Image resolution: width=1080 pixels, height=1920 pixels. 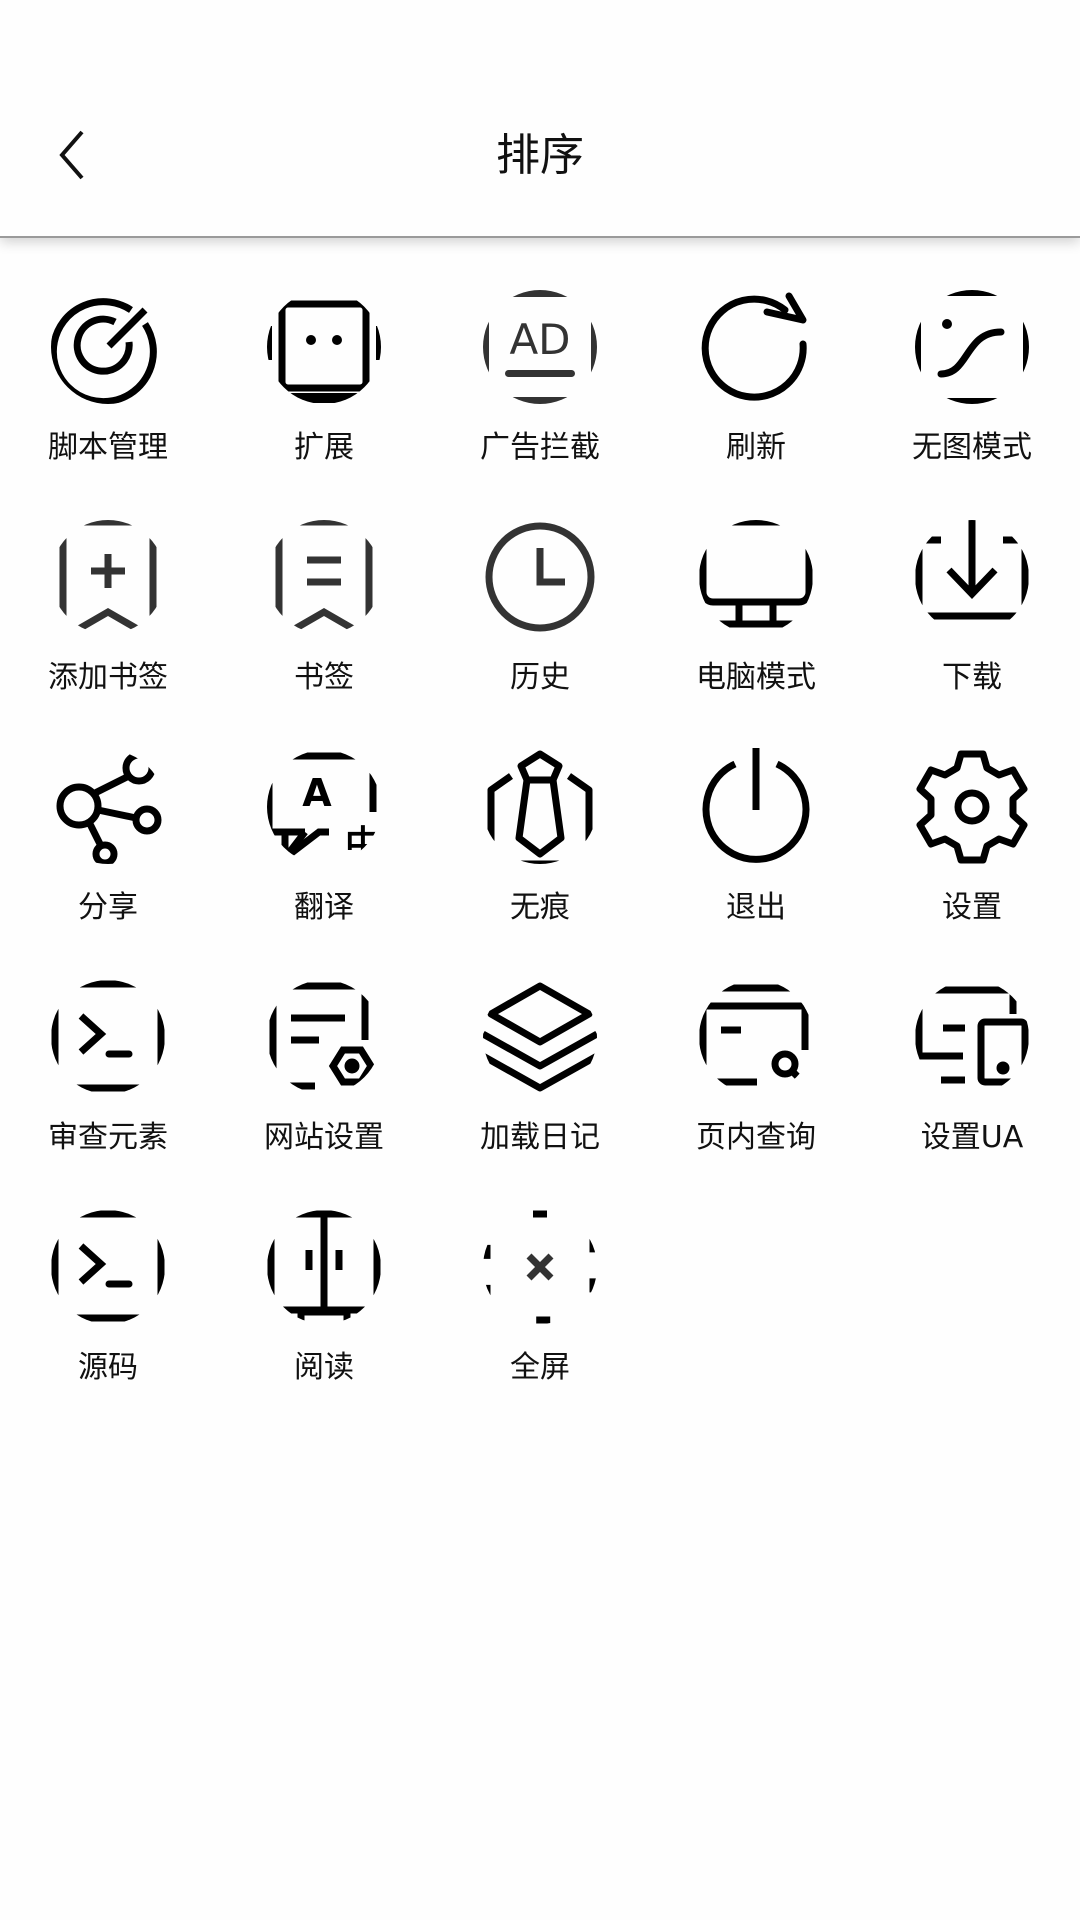 I want to click on bookmark-icon, so click(x=324, y=577).